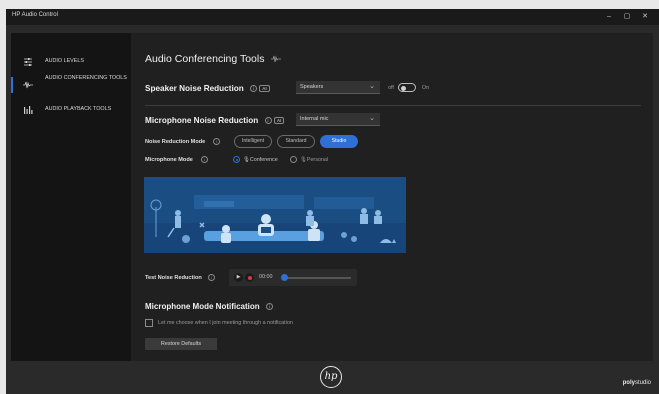  Describe the element at coordinates (181, 344) in the screenshot. I see `restore-defaults-button: Restore Defaults` at that location.